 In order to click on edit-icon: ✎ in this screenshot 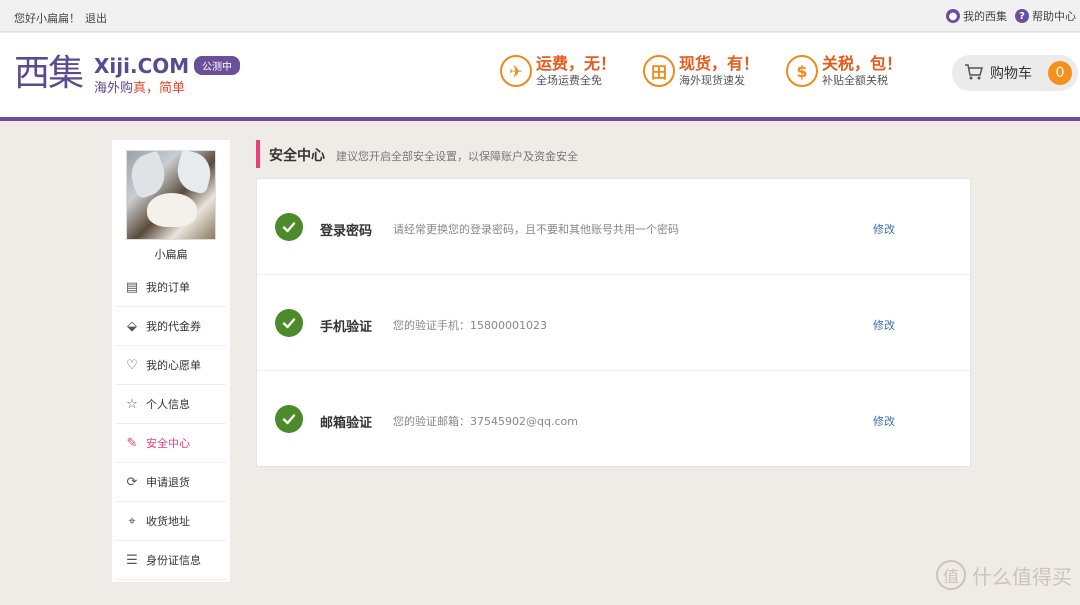, I will do `click(132, 443)`.